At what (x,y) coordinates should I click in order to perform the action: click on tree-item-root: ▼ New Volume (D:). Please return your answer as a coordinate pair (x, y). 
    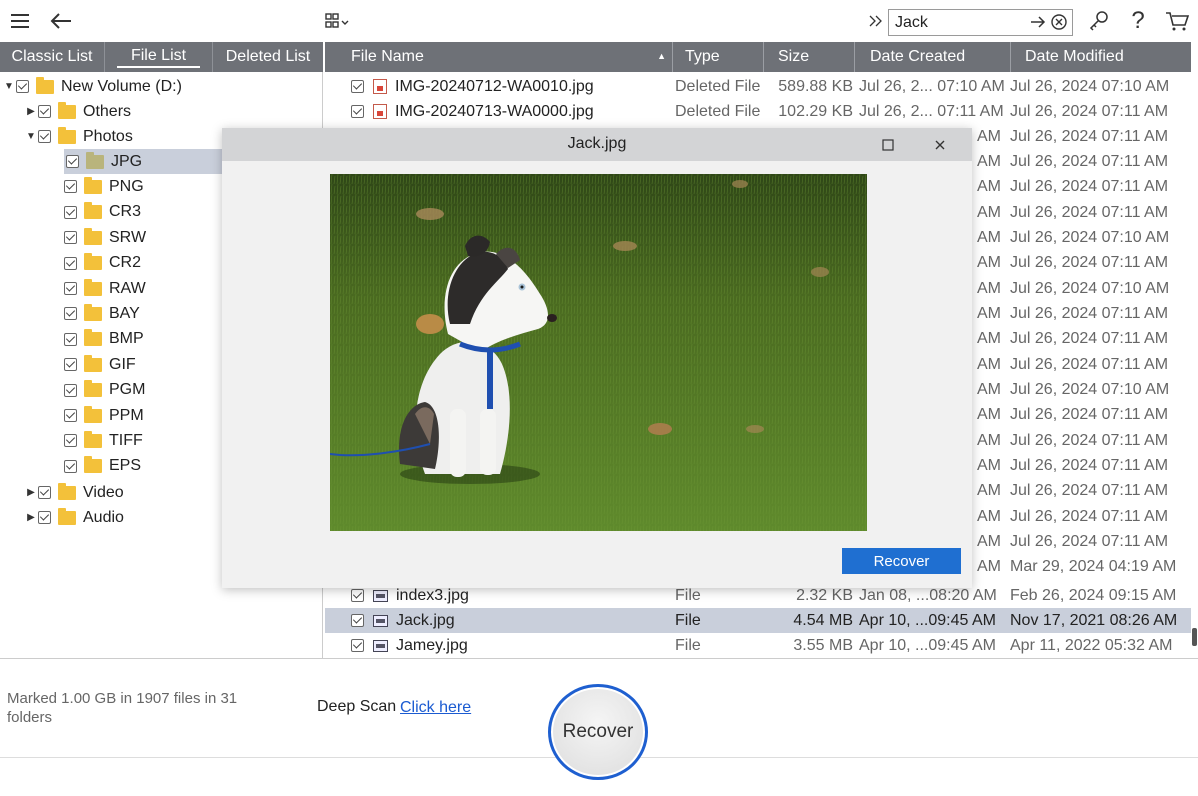
    Looking at the image, I should click on (92, 86).